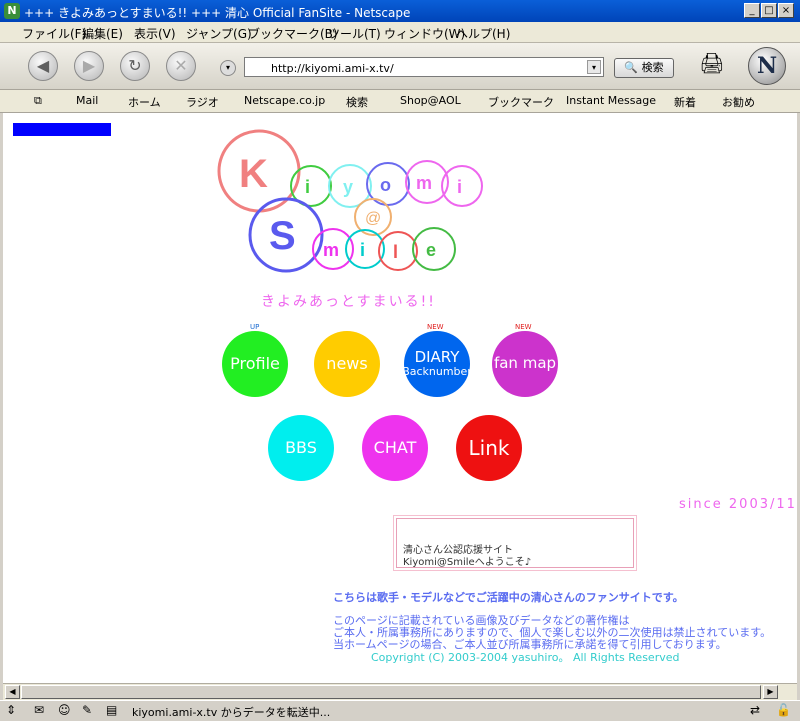  Describe the element at coordinates (54, 33) in the screenshot. I see `menu-file: ファイル(F)` at that location.